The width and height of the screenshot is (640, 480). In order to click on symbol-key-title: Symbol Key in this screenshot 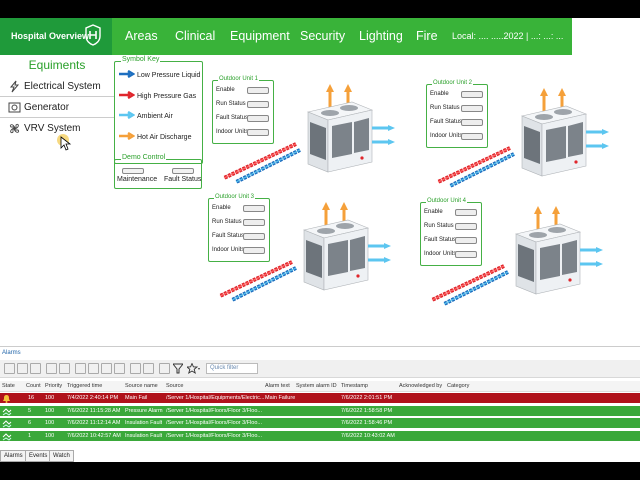, I will do `click(141, 59)`.